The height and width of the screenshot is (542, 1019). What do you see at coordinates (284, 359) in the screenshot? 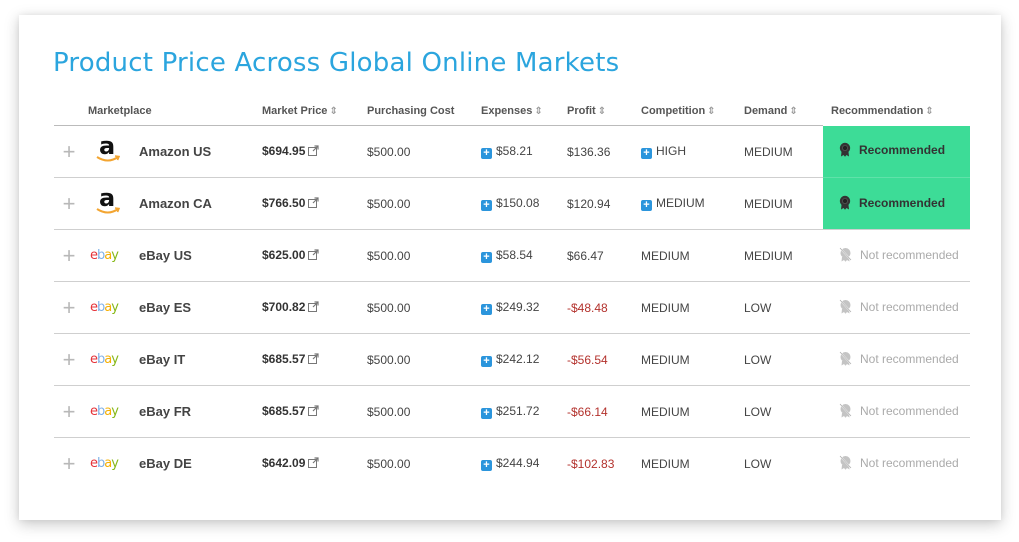
I see `market-price: $685.57` at bounding box center [284, 359].